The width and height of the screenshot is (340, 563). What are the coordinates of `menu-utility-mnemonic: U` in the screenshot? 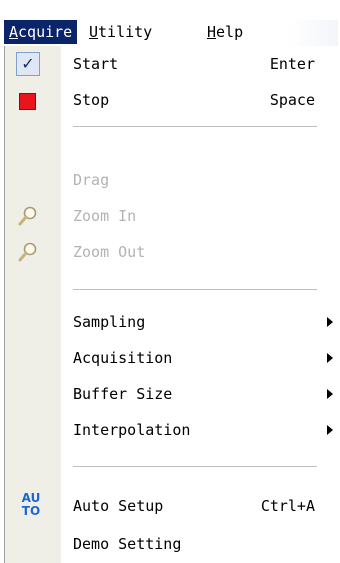 It's located at (94, 32).